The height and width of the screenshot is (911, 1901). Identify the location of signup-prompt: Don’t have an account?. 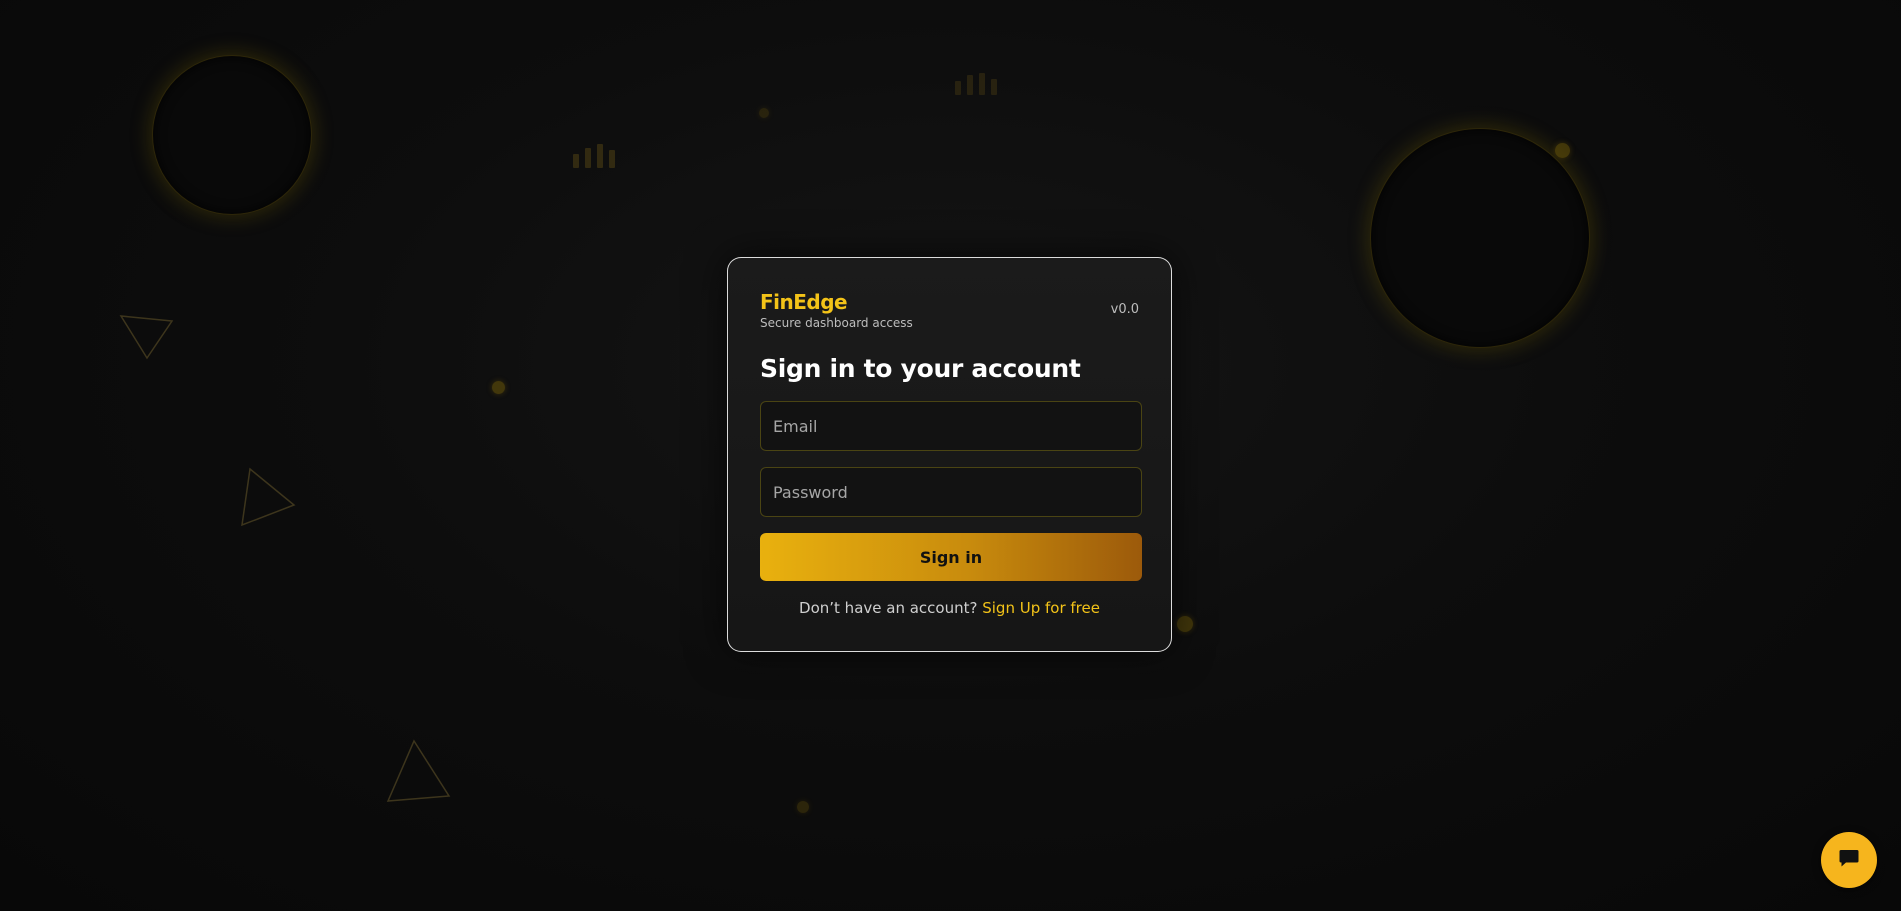
(888, 608).